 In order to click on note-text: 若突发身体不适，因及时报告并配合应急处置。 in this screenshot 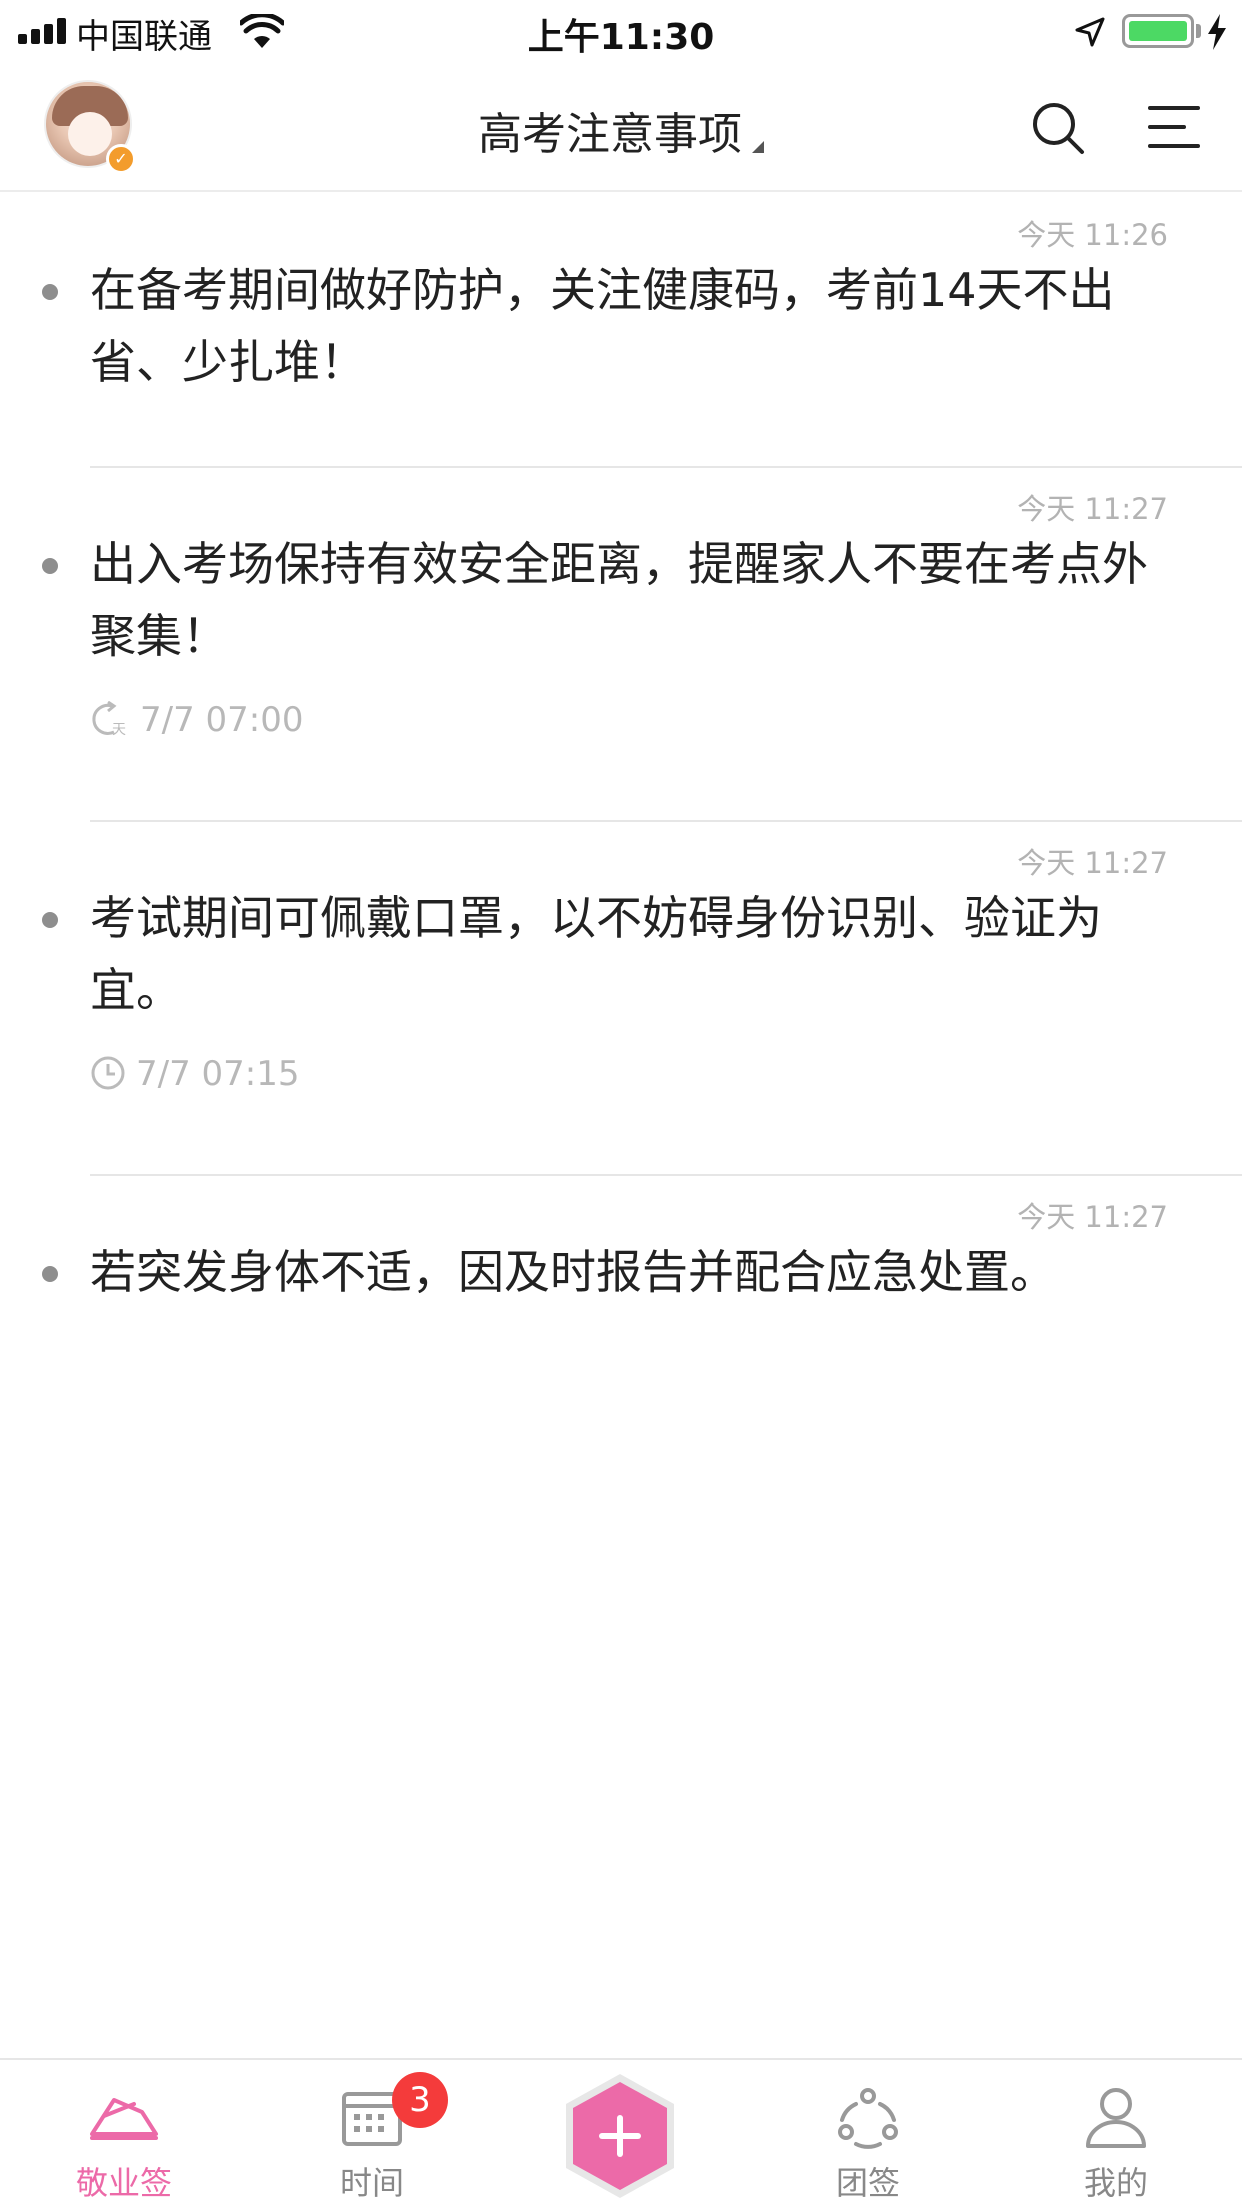, I will do `click(573, 1272)`.